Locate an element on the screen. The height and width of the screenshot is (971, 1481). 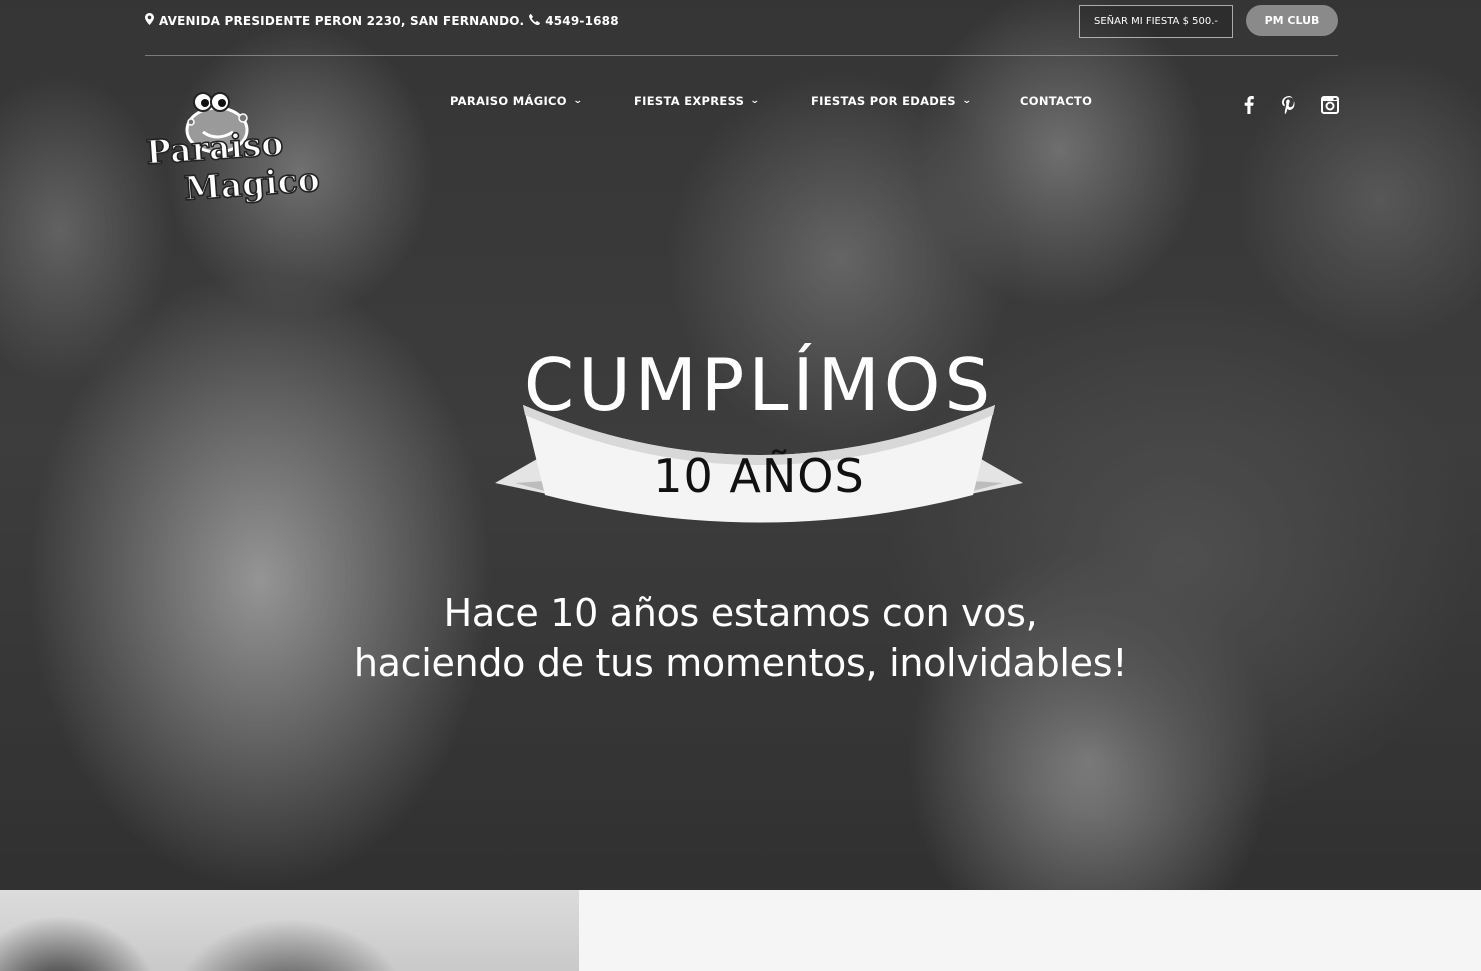
nav-item-contacto: CONTACTO is located at coordinates (1056, 101).